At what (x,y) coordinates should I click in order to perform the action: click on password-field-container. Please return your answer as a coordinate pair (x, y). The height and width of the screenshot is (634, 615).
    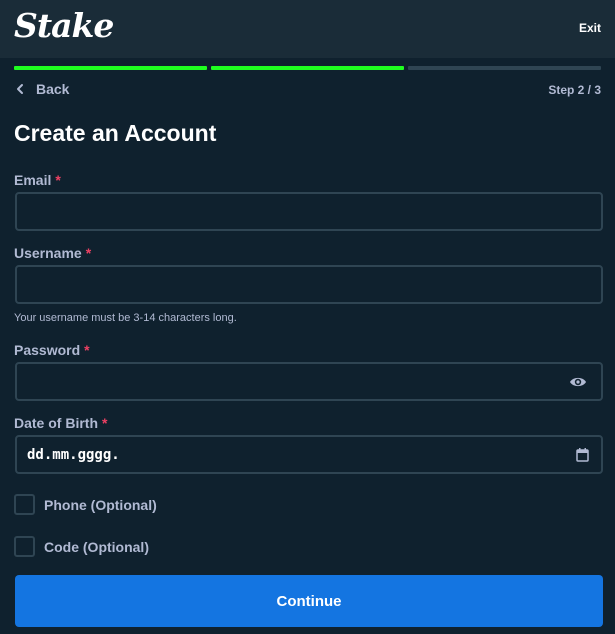
    Looking at the image, I should click on (309, 381).